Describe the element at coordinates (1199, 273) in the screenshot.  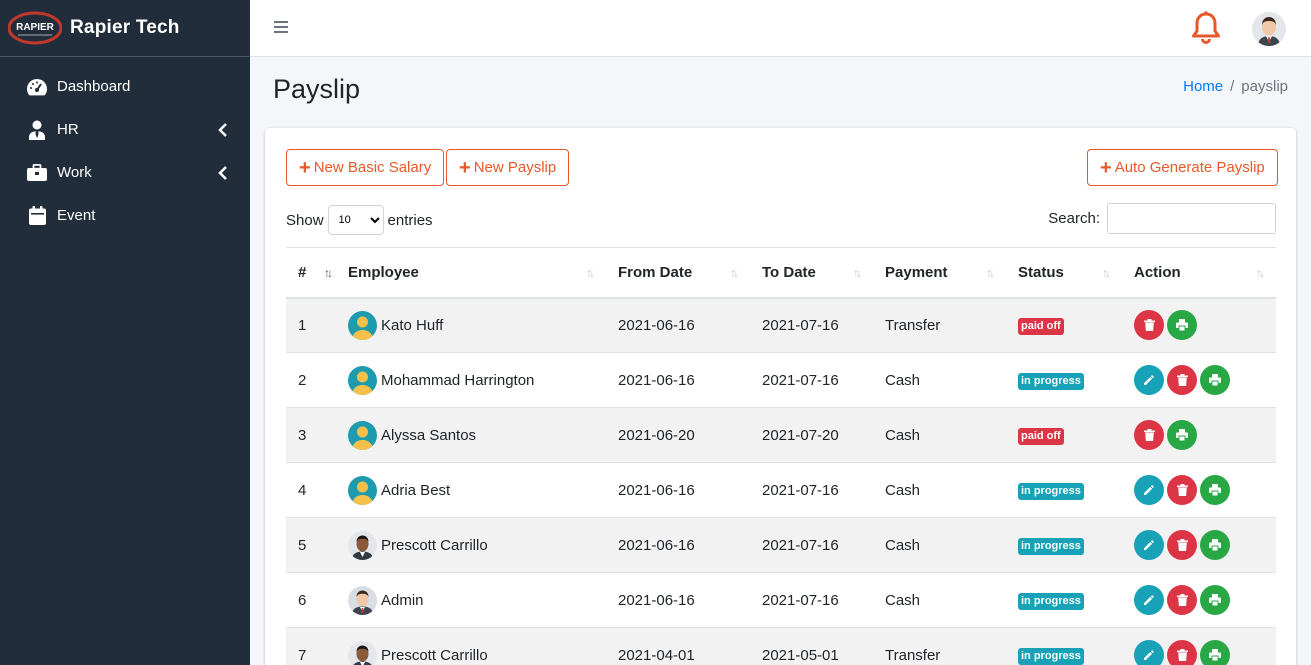
I see `column-header-action: Action ↑↓` at that location.